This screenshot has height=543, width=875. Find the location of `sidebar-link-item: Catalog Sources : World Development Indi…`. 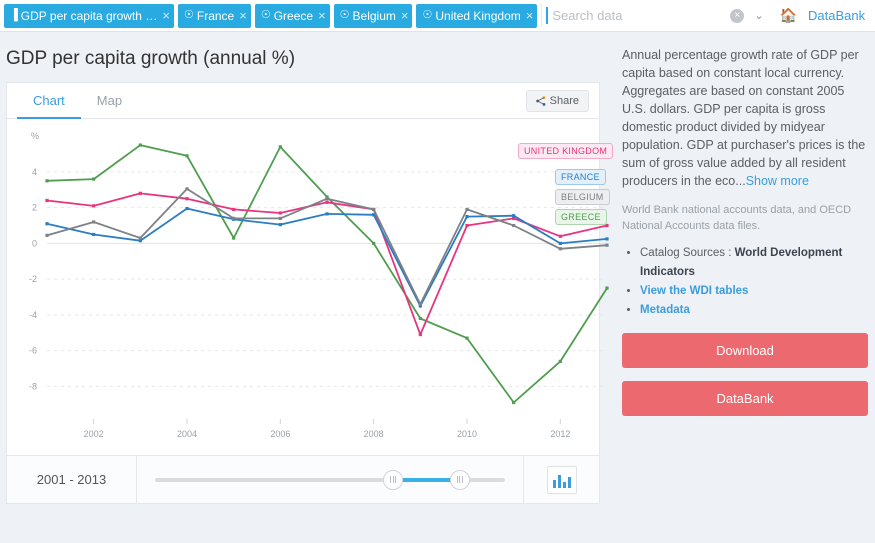

sidebar-link-item: Catalog Sources : World Development Indi… is located at coordinates (754, 263).